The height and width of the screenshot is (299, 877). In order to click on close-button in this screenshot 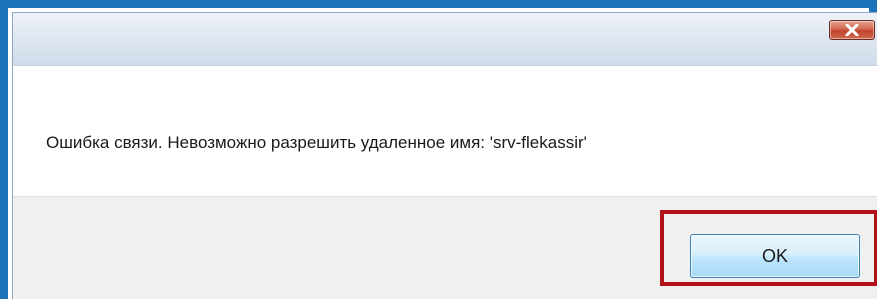, I will do `click(852, 30)`.